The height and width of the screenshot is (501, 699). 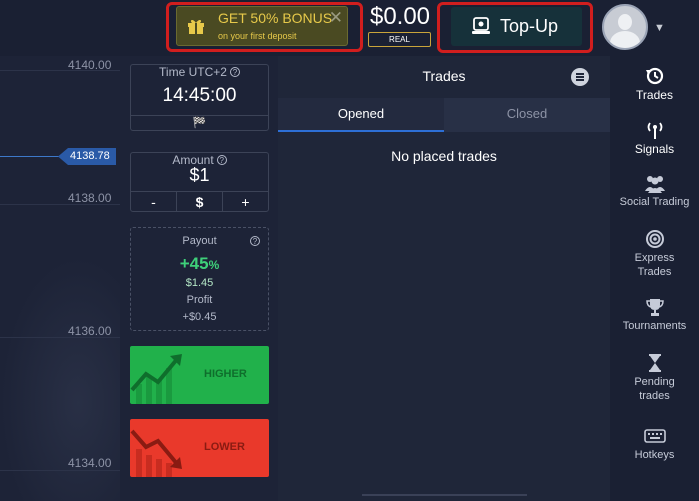 I want to click on current-price-tag: 4138.78, so click(x=87, y=156).